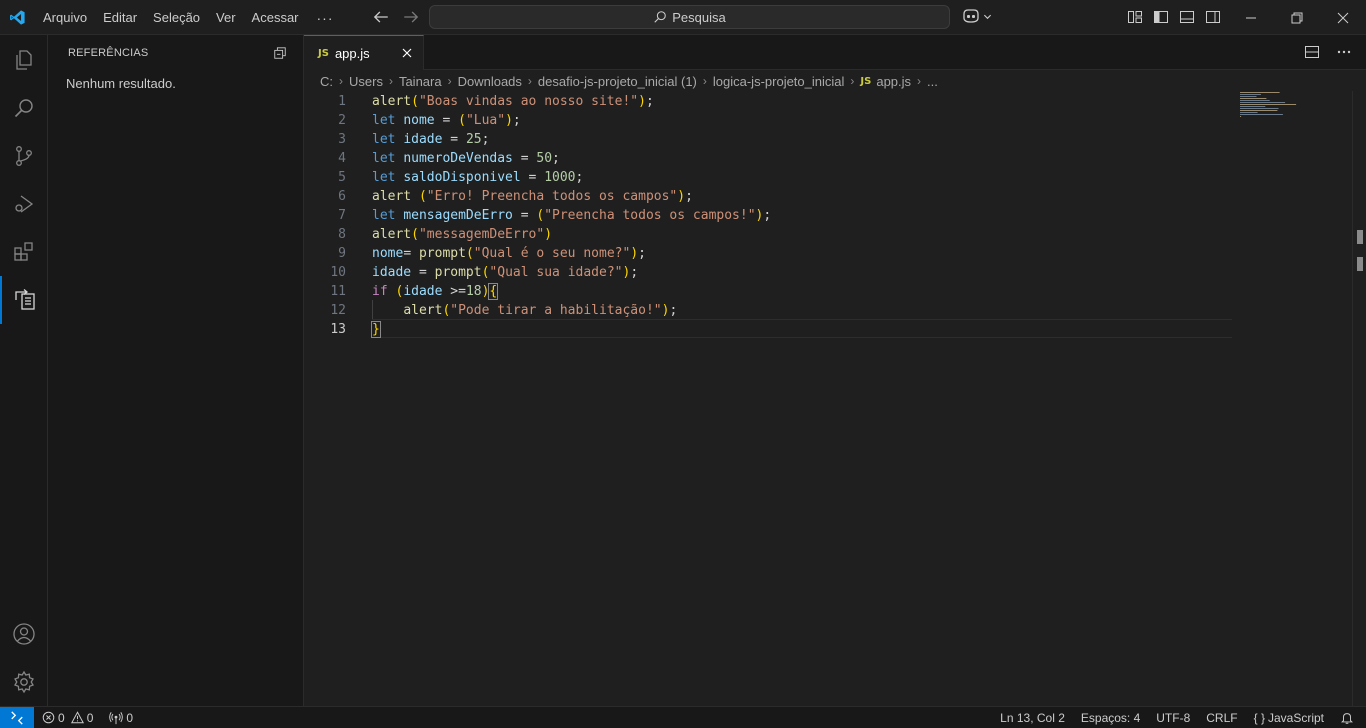  Describe the element at coordinates (364, 52) in the screenshot. I see `tab-app-js: JS app.js` at that location.